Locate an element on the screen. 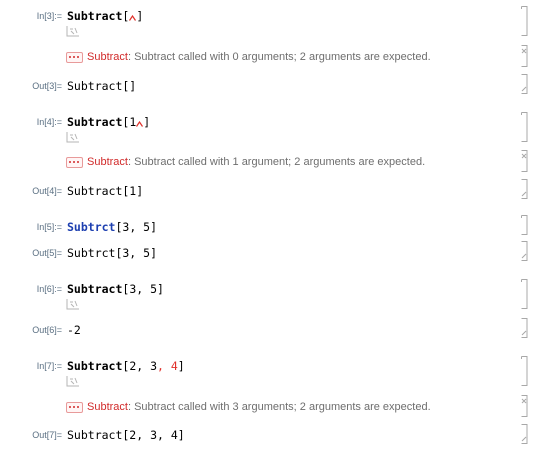 The width and height of the screenshot is (540, 449). output-label: Out[7]= is located at coordinates (47, 435).